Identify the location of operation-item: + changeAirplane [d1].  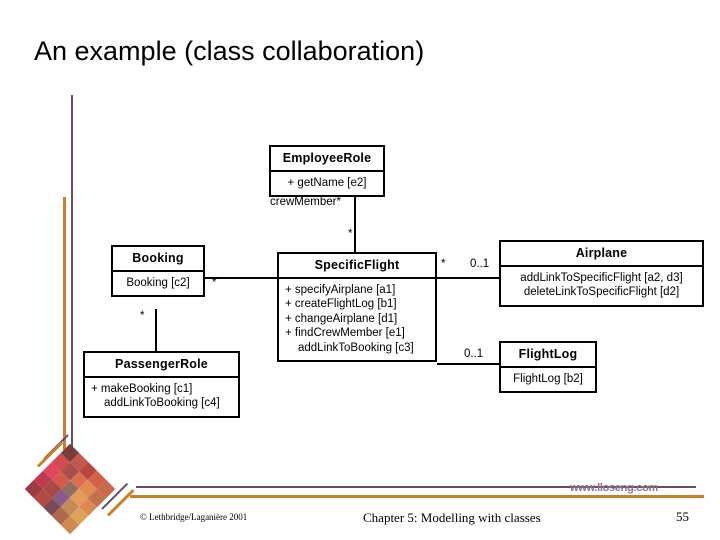
(341, 318).